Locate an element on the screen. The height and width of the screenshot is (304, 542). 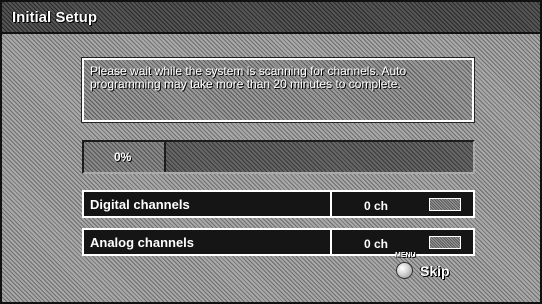
skip-label: Skip is located at coordinates (435, 271).